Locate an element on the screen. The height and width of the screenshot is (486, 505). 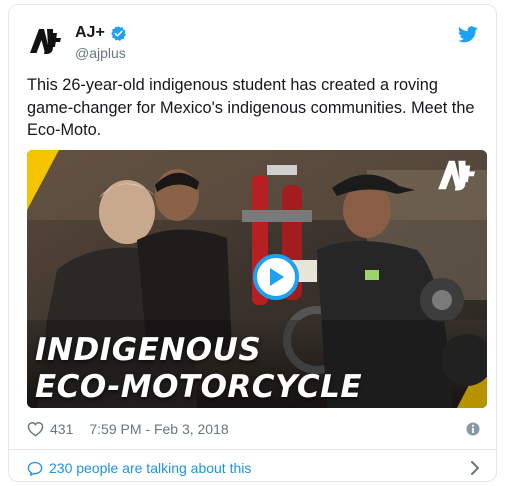
like-count: 431 is located at coordinates (61, 429).